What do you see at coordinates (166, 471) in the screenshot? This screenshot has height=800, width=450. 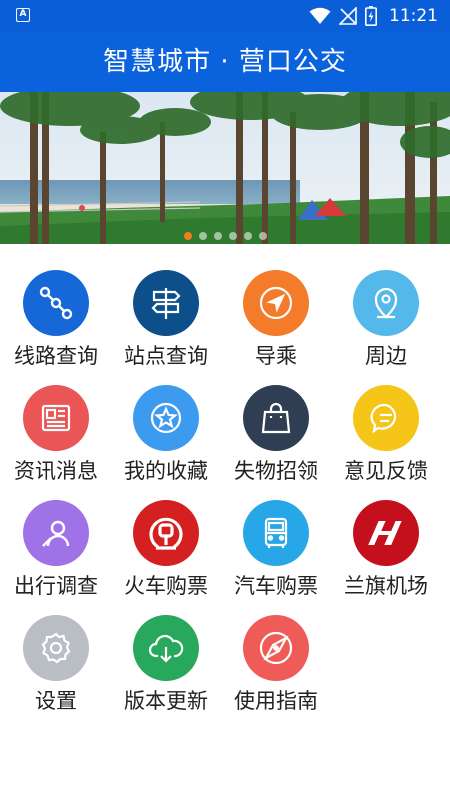 I see `menu-item-label: 我的收藏` at bounding box center [166, 471].